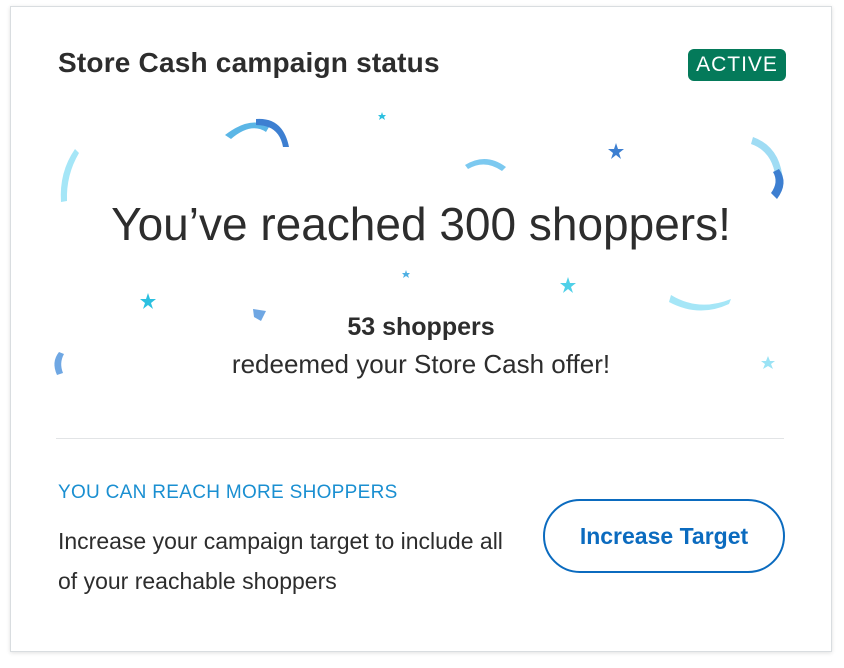 This screenshot has width=844, height=668. What do you see at coordinates (421, 364) in the screenshot?
I see `redeemed-text: redeemed your Store Cash offer!` at bounding box center [421, 364].